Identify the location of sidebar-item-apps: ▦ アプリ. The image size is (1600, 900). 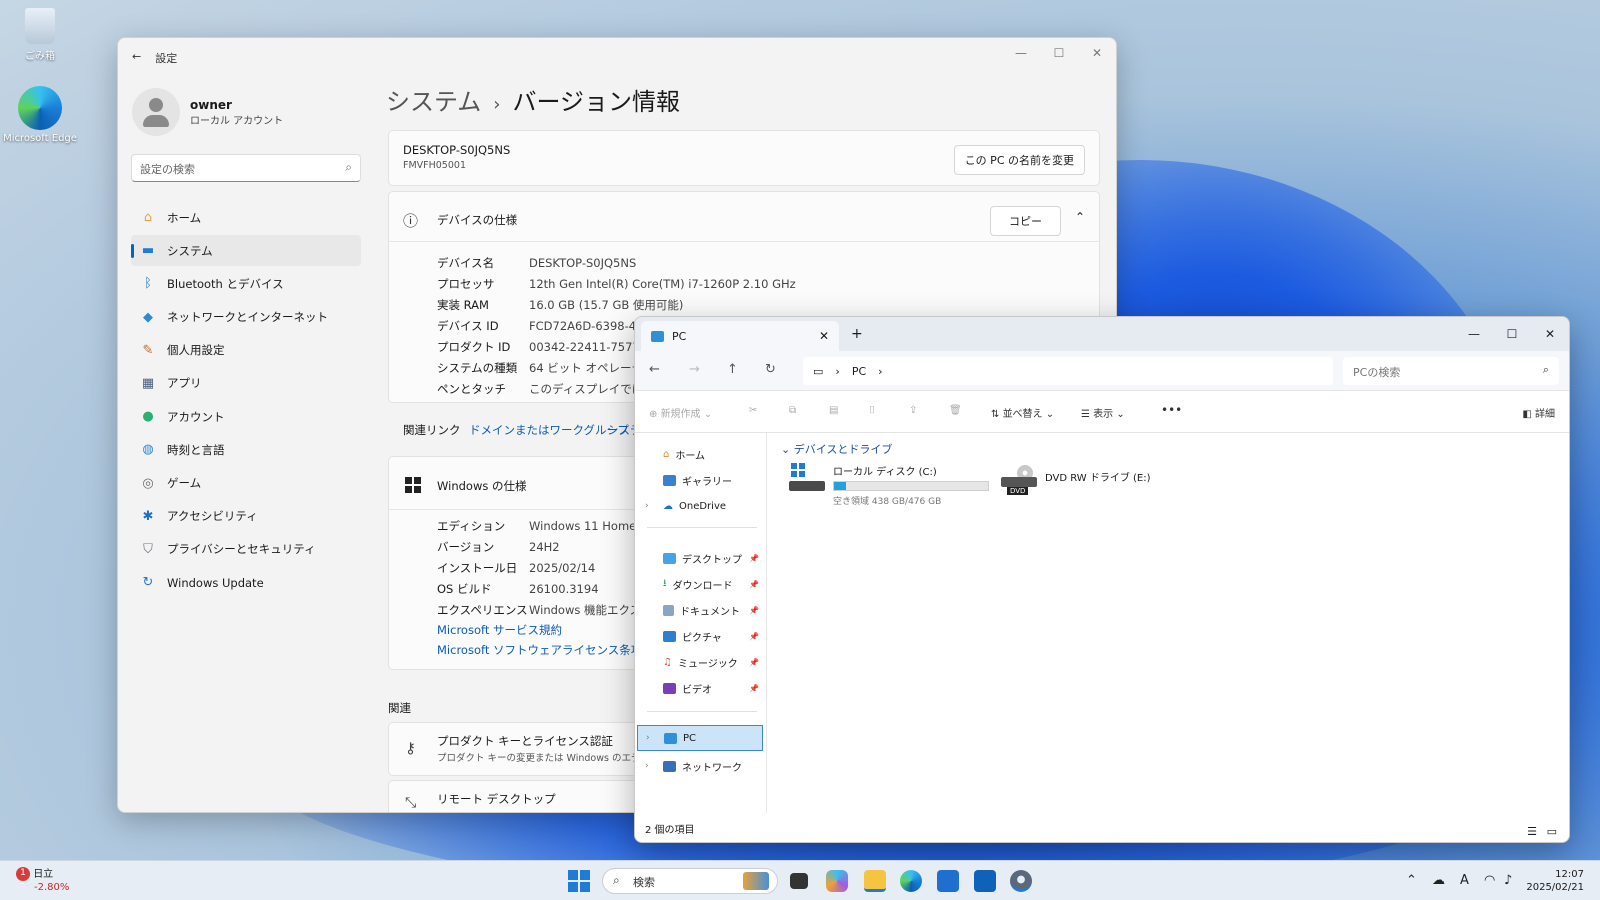
(246, 383).